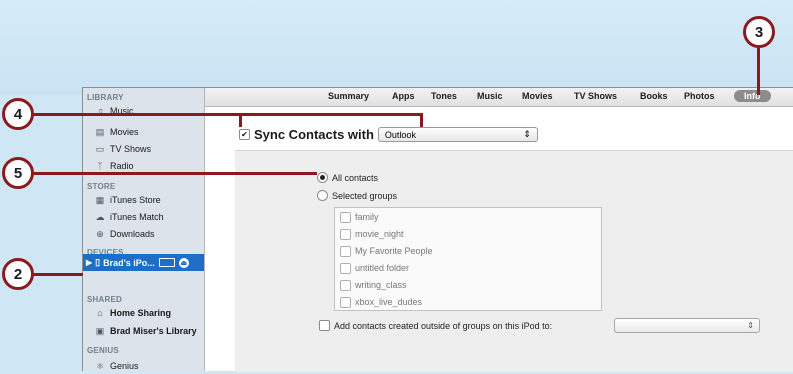 Image resolution: width=793 pixels, height=374 pixels. What do you see at coordinates (133, 313) in the screenshot?
I see `sidebar-item-home-sharing: ⌂ Home Sharing` at bounding box center [133, 313].